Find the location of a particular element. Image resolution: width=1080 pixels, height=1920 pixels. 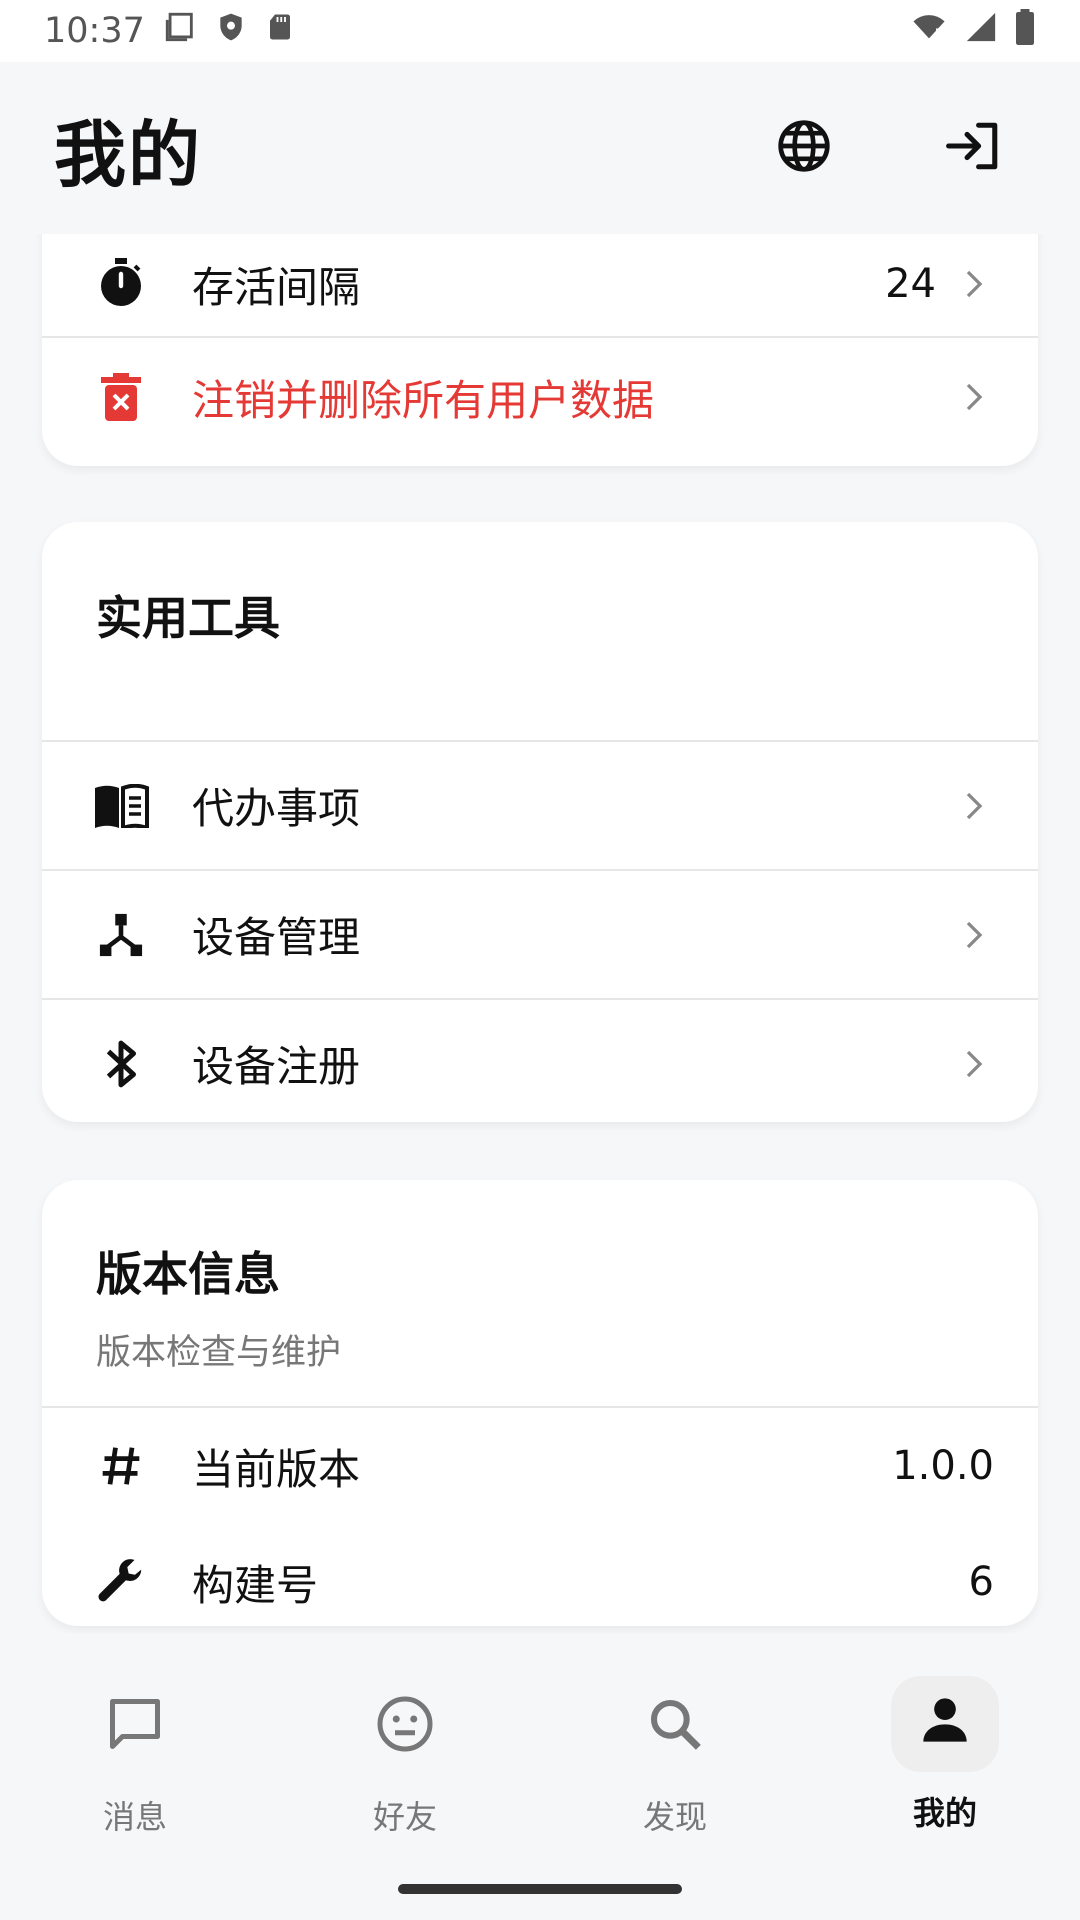

row-value: 1.0.0 is located at coordinates (943, 1466).